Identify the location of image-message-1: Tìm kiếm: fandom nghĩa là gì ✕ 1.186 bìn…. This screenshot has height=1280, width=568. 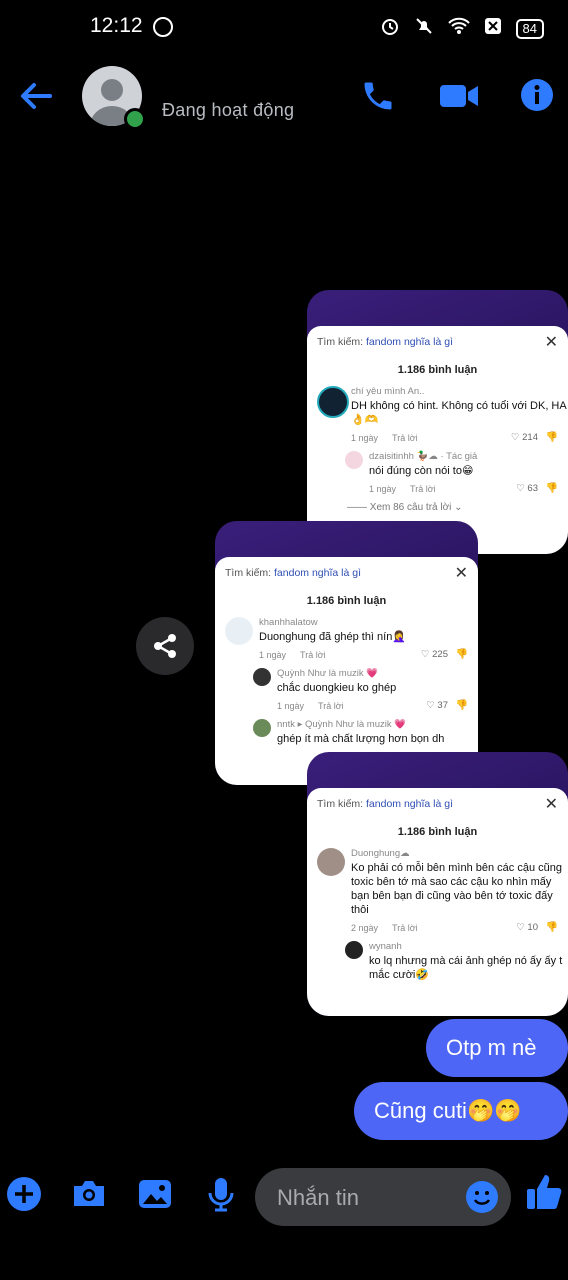
(437, 422).